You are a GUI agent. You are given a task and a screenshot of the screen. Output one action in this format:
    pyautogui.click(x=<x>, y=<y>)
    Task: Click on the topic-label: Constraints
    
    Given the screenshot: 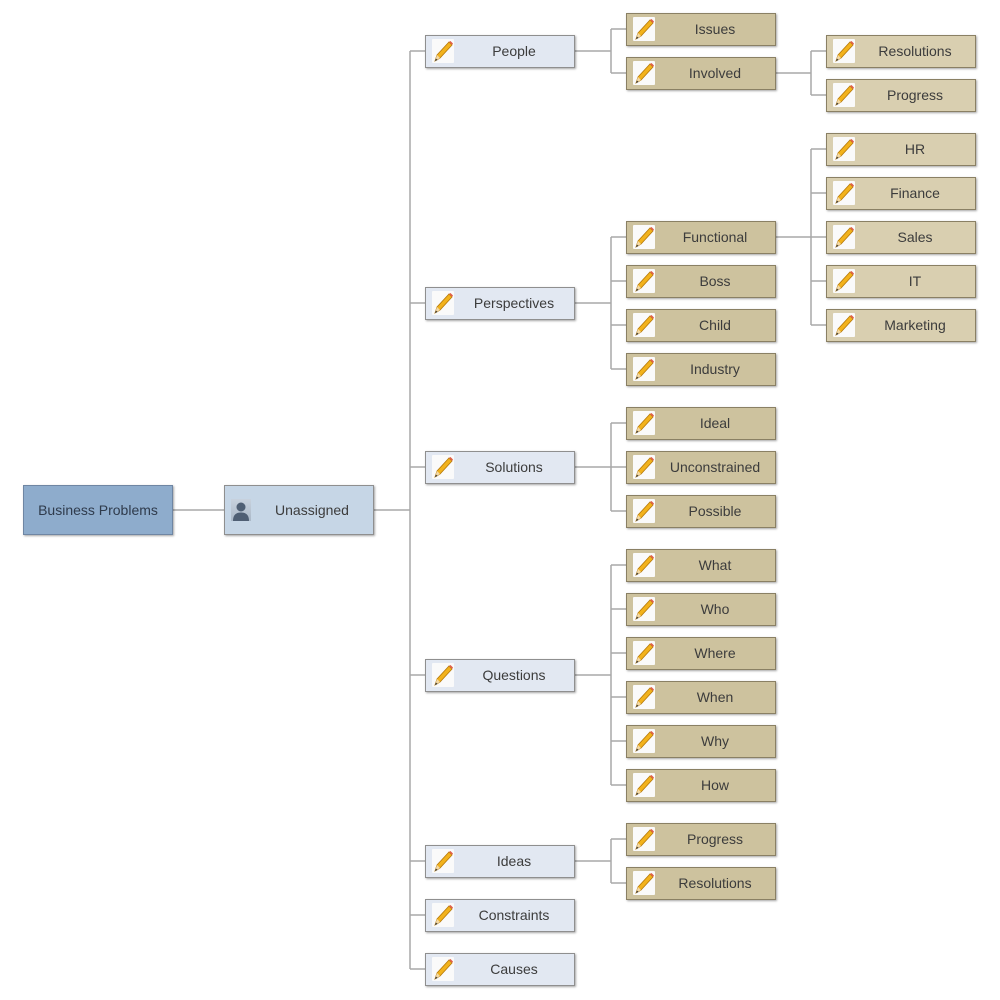 What is the action you would take?
    pyautogui.click(x=514, y=915)
    